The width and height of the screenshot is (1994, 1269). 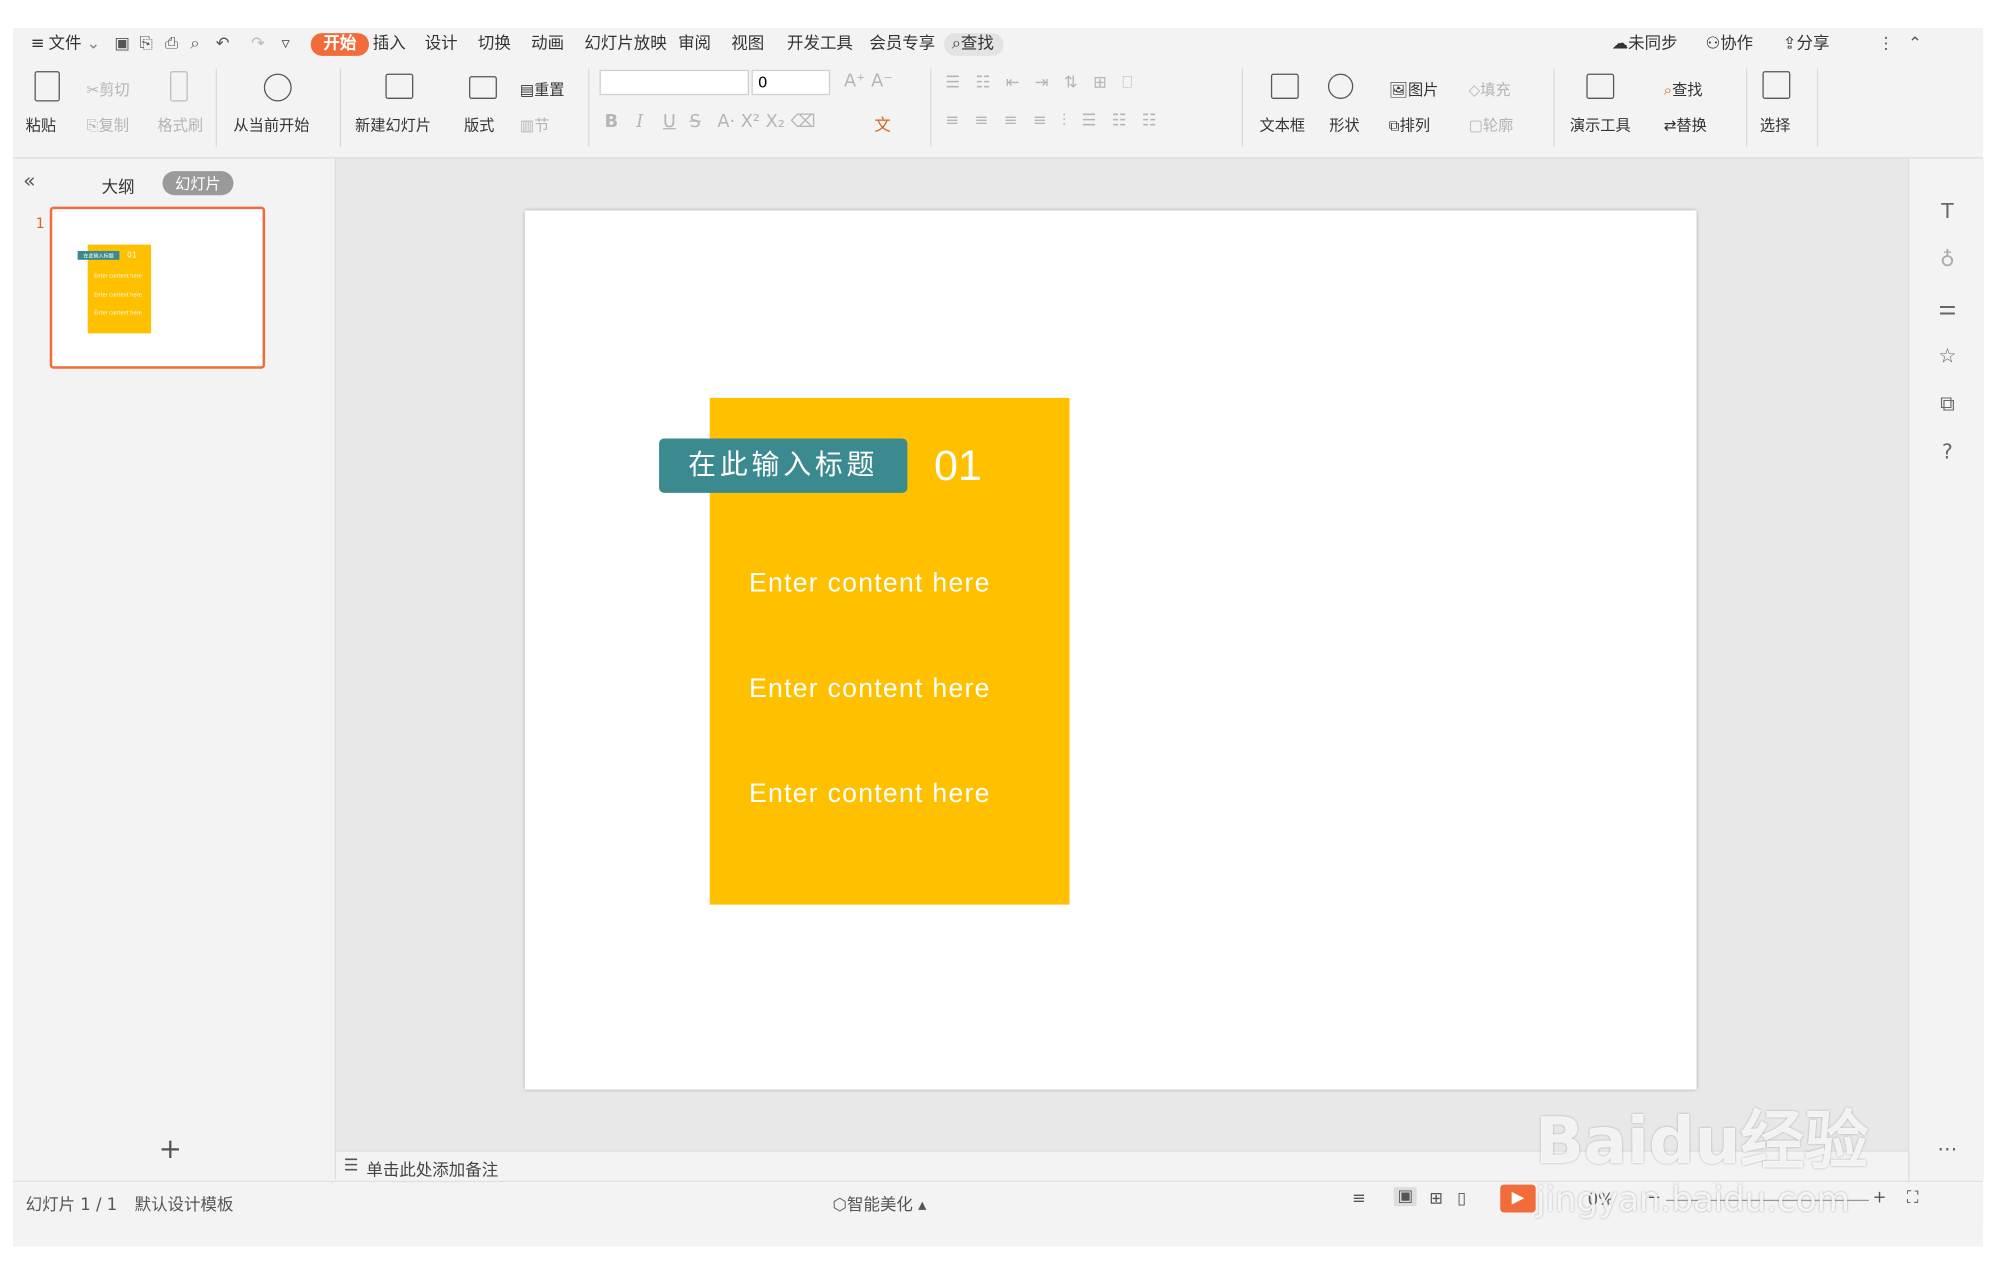 What do you see at coordinates (1041, 83) in the screenshot?
I see `list-format-icons: ☰ ☷ ⇤ ⇥ ⇅ ⊞ ⎕` at bounding box center [1041, 83].